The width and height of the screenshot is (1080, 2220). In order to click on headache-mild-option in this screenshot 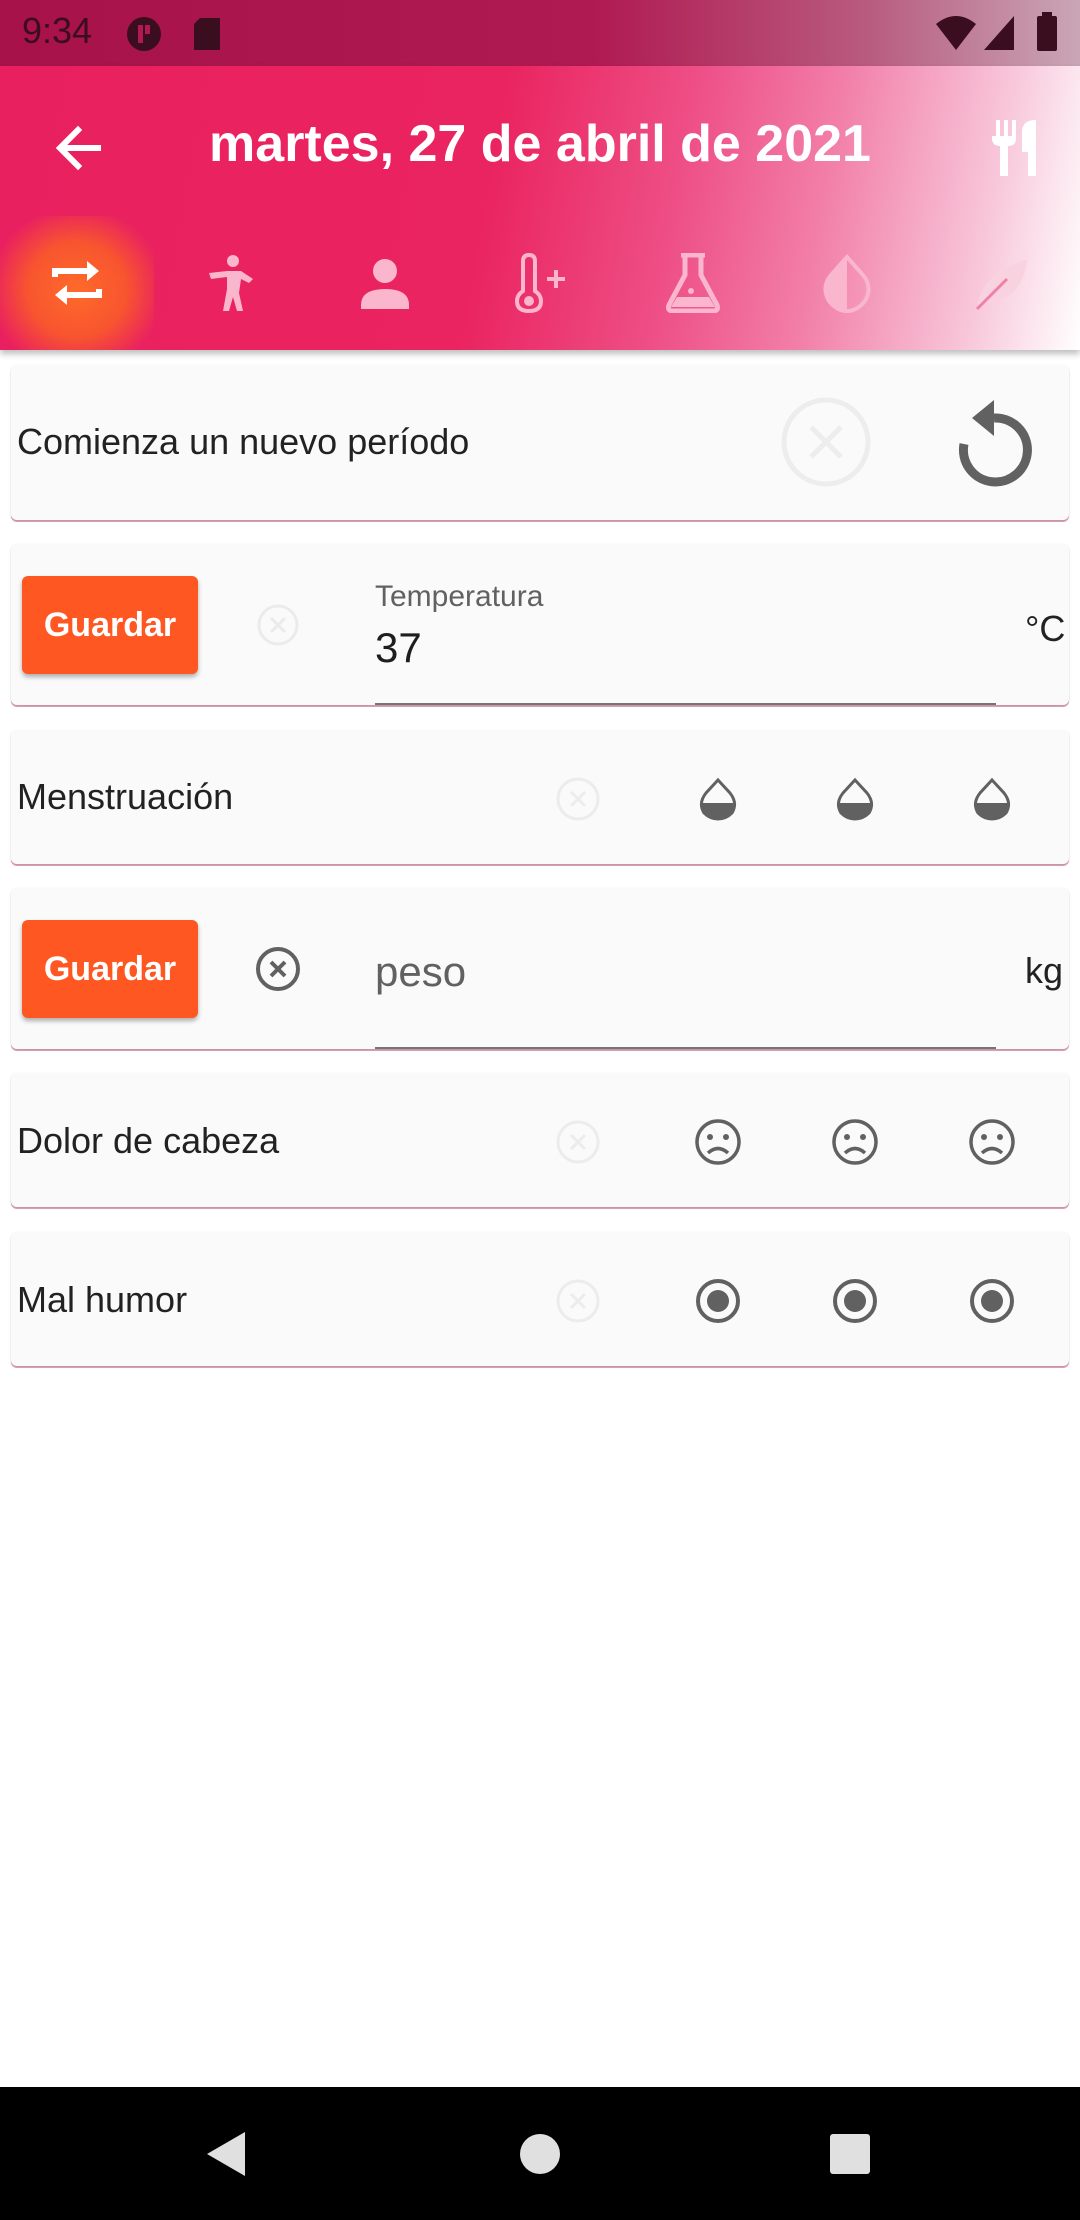, I will do `click(718, 1142)`.